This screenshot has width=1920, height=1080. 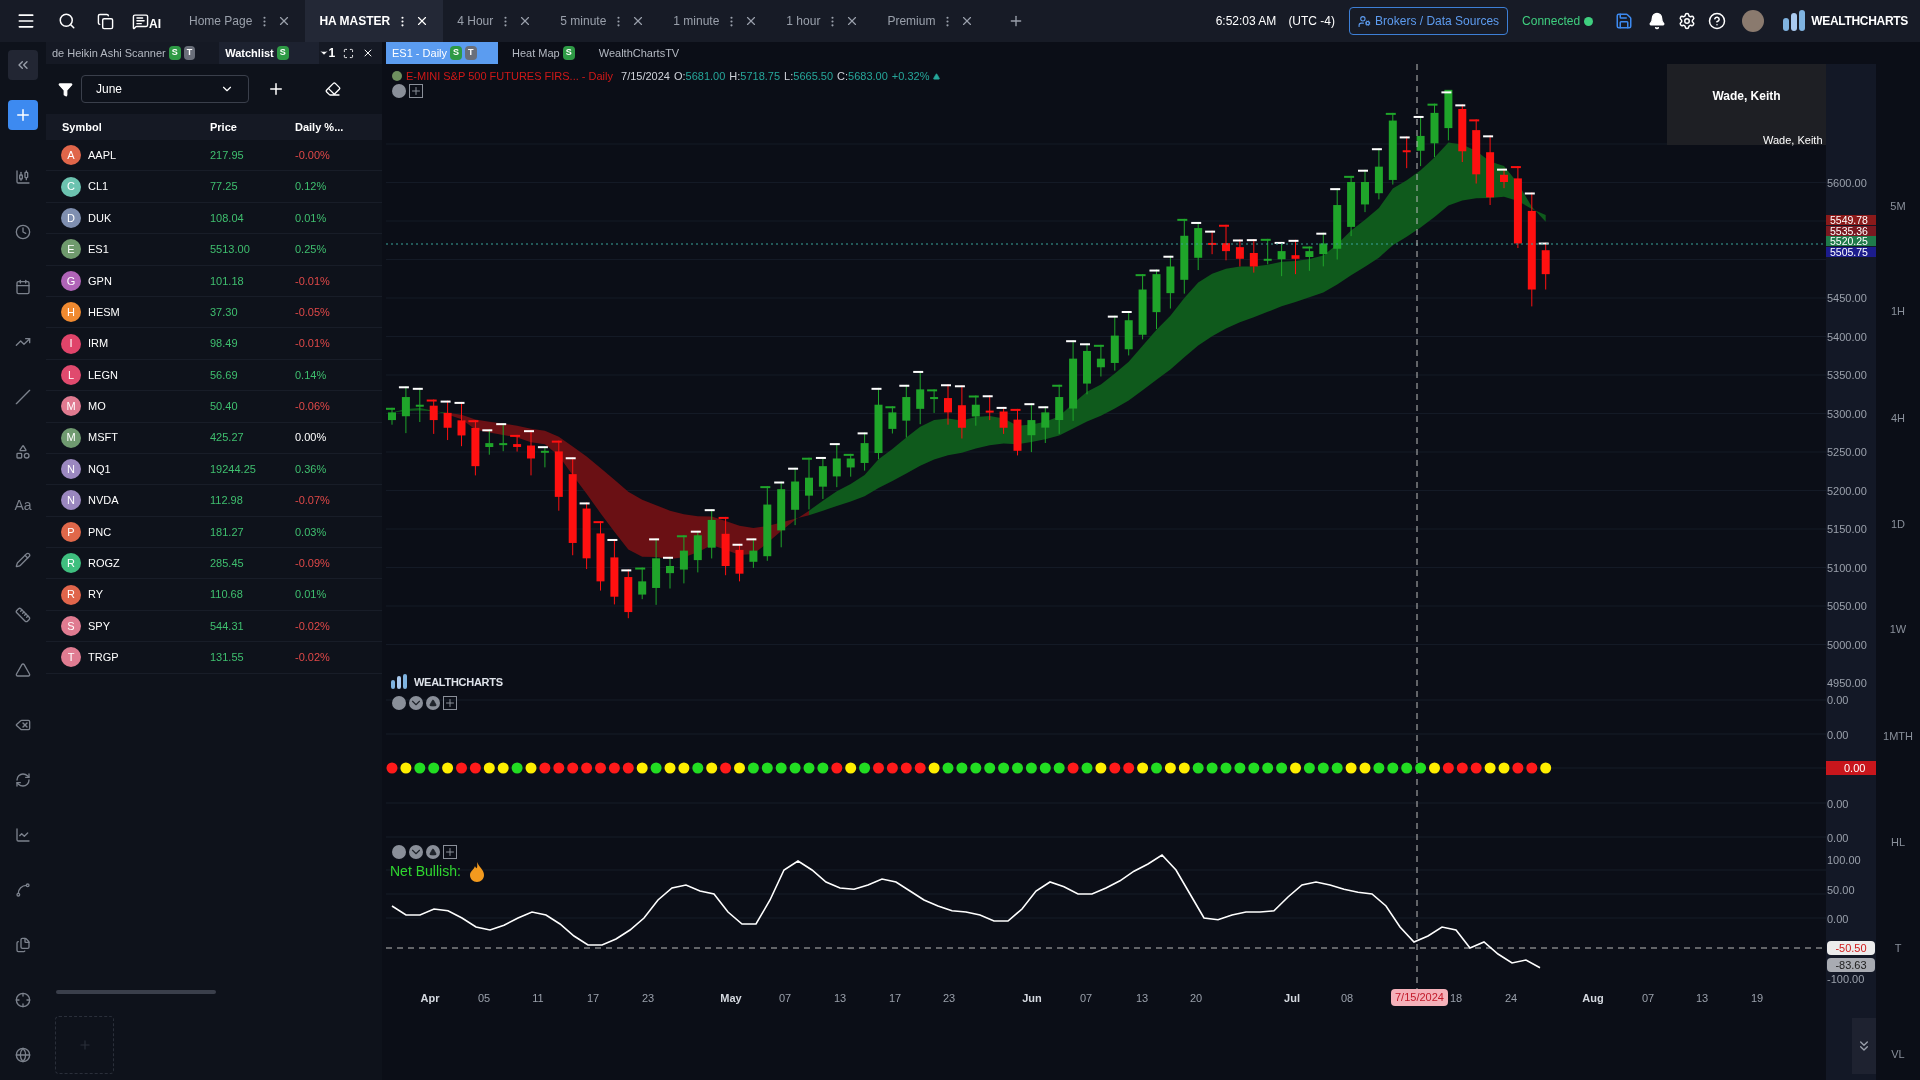 I want to click on filter-icon, so click(x=65, y=89).